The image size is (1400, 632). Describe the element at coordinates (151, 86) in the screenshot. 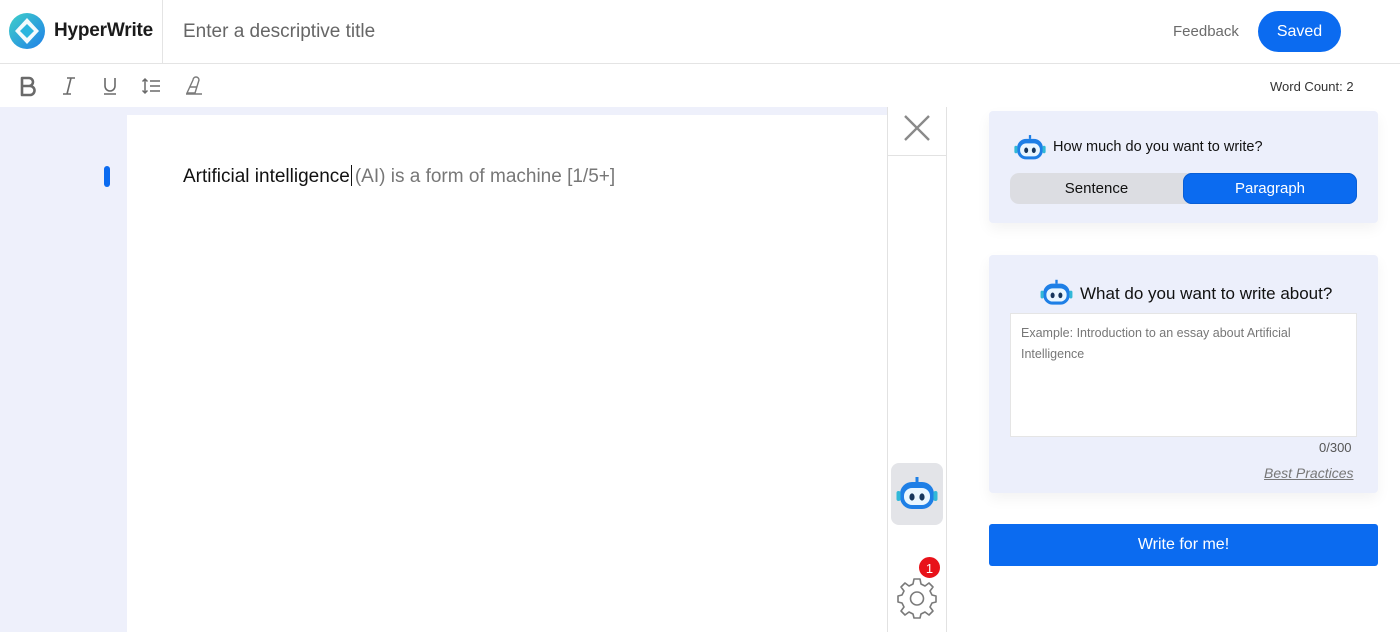

I see `line-height-icon` at that location.